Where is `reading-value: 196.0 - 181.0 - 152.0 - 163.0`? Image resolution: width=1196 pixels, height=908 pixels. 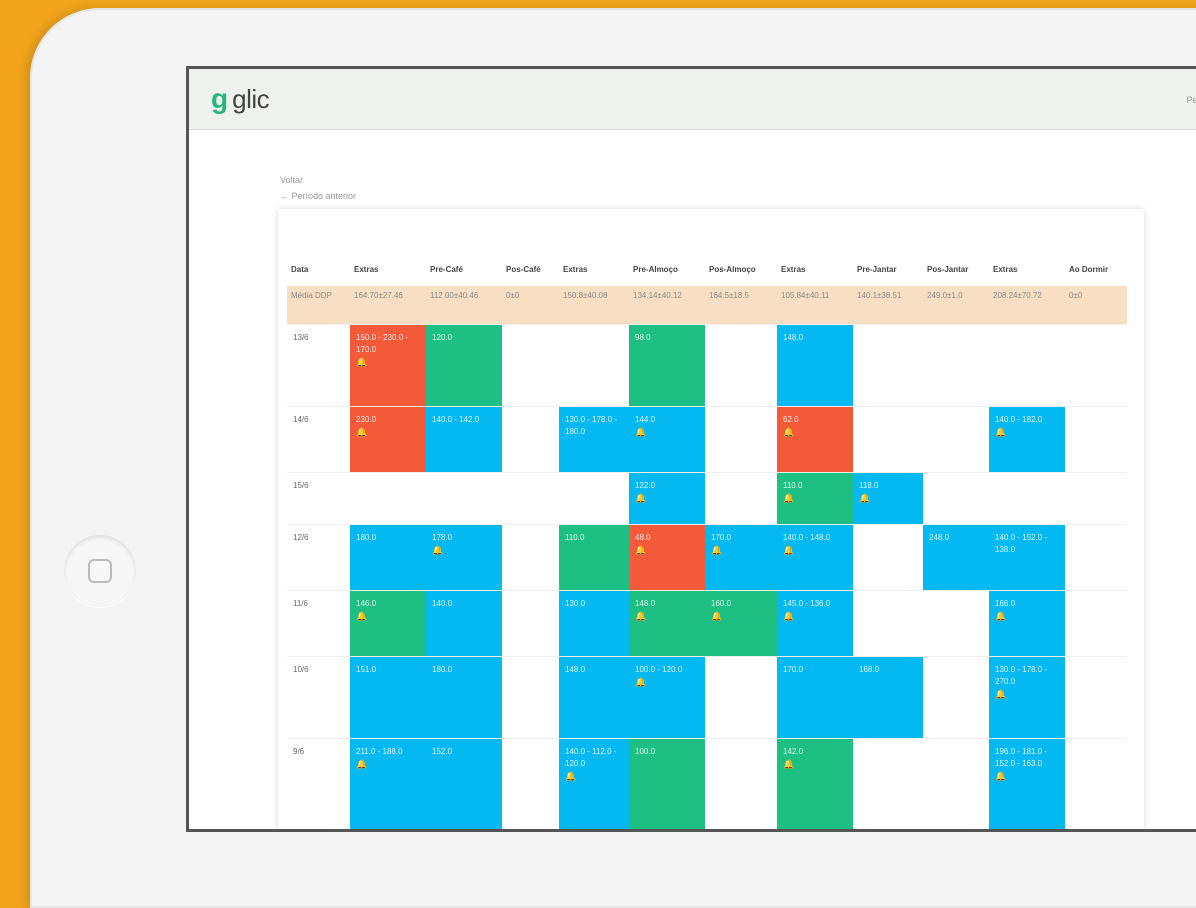
reading-value: 196.0 - 181.0 - 152.0 - 163.0 is located at coordinates (1021, 757).